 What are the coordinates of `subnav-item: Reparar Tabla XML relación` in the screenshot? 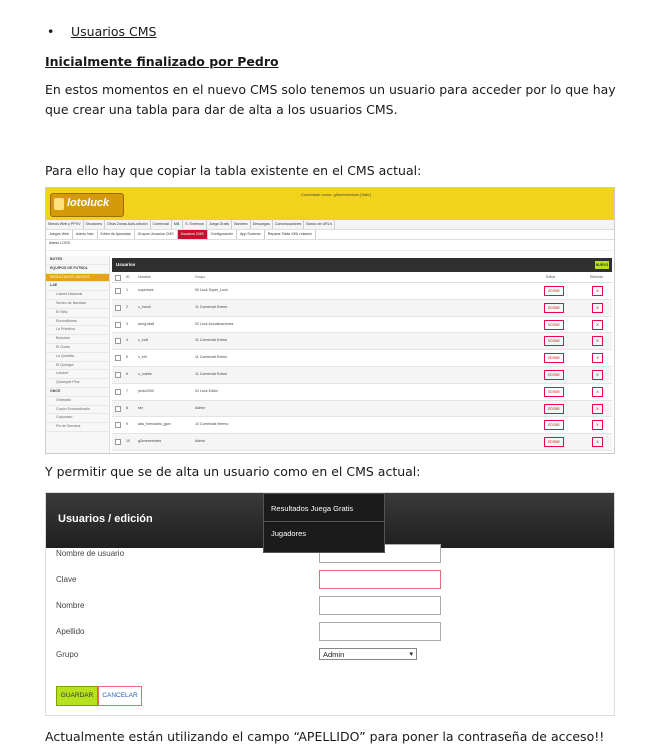 It's located at (291, 234).